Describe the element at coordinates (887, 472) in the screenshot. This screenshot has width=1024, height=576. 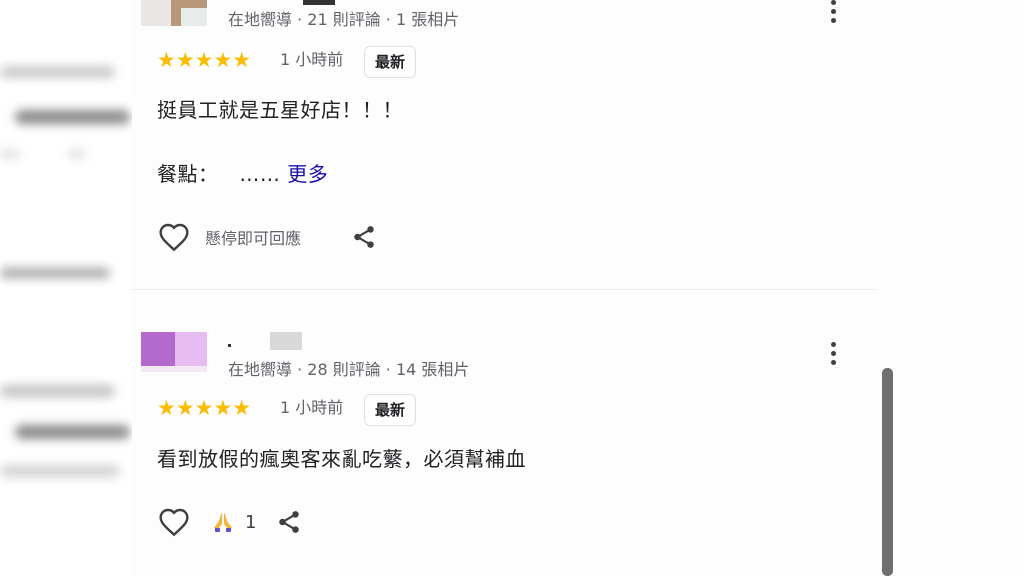
I see `scrollbar-thumb` at that location.